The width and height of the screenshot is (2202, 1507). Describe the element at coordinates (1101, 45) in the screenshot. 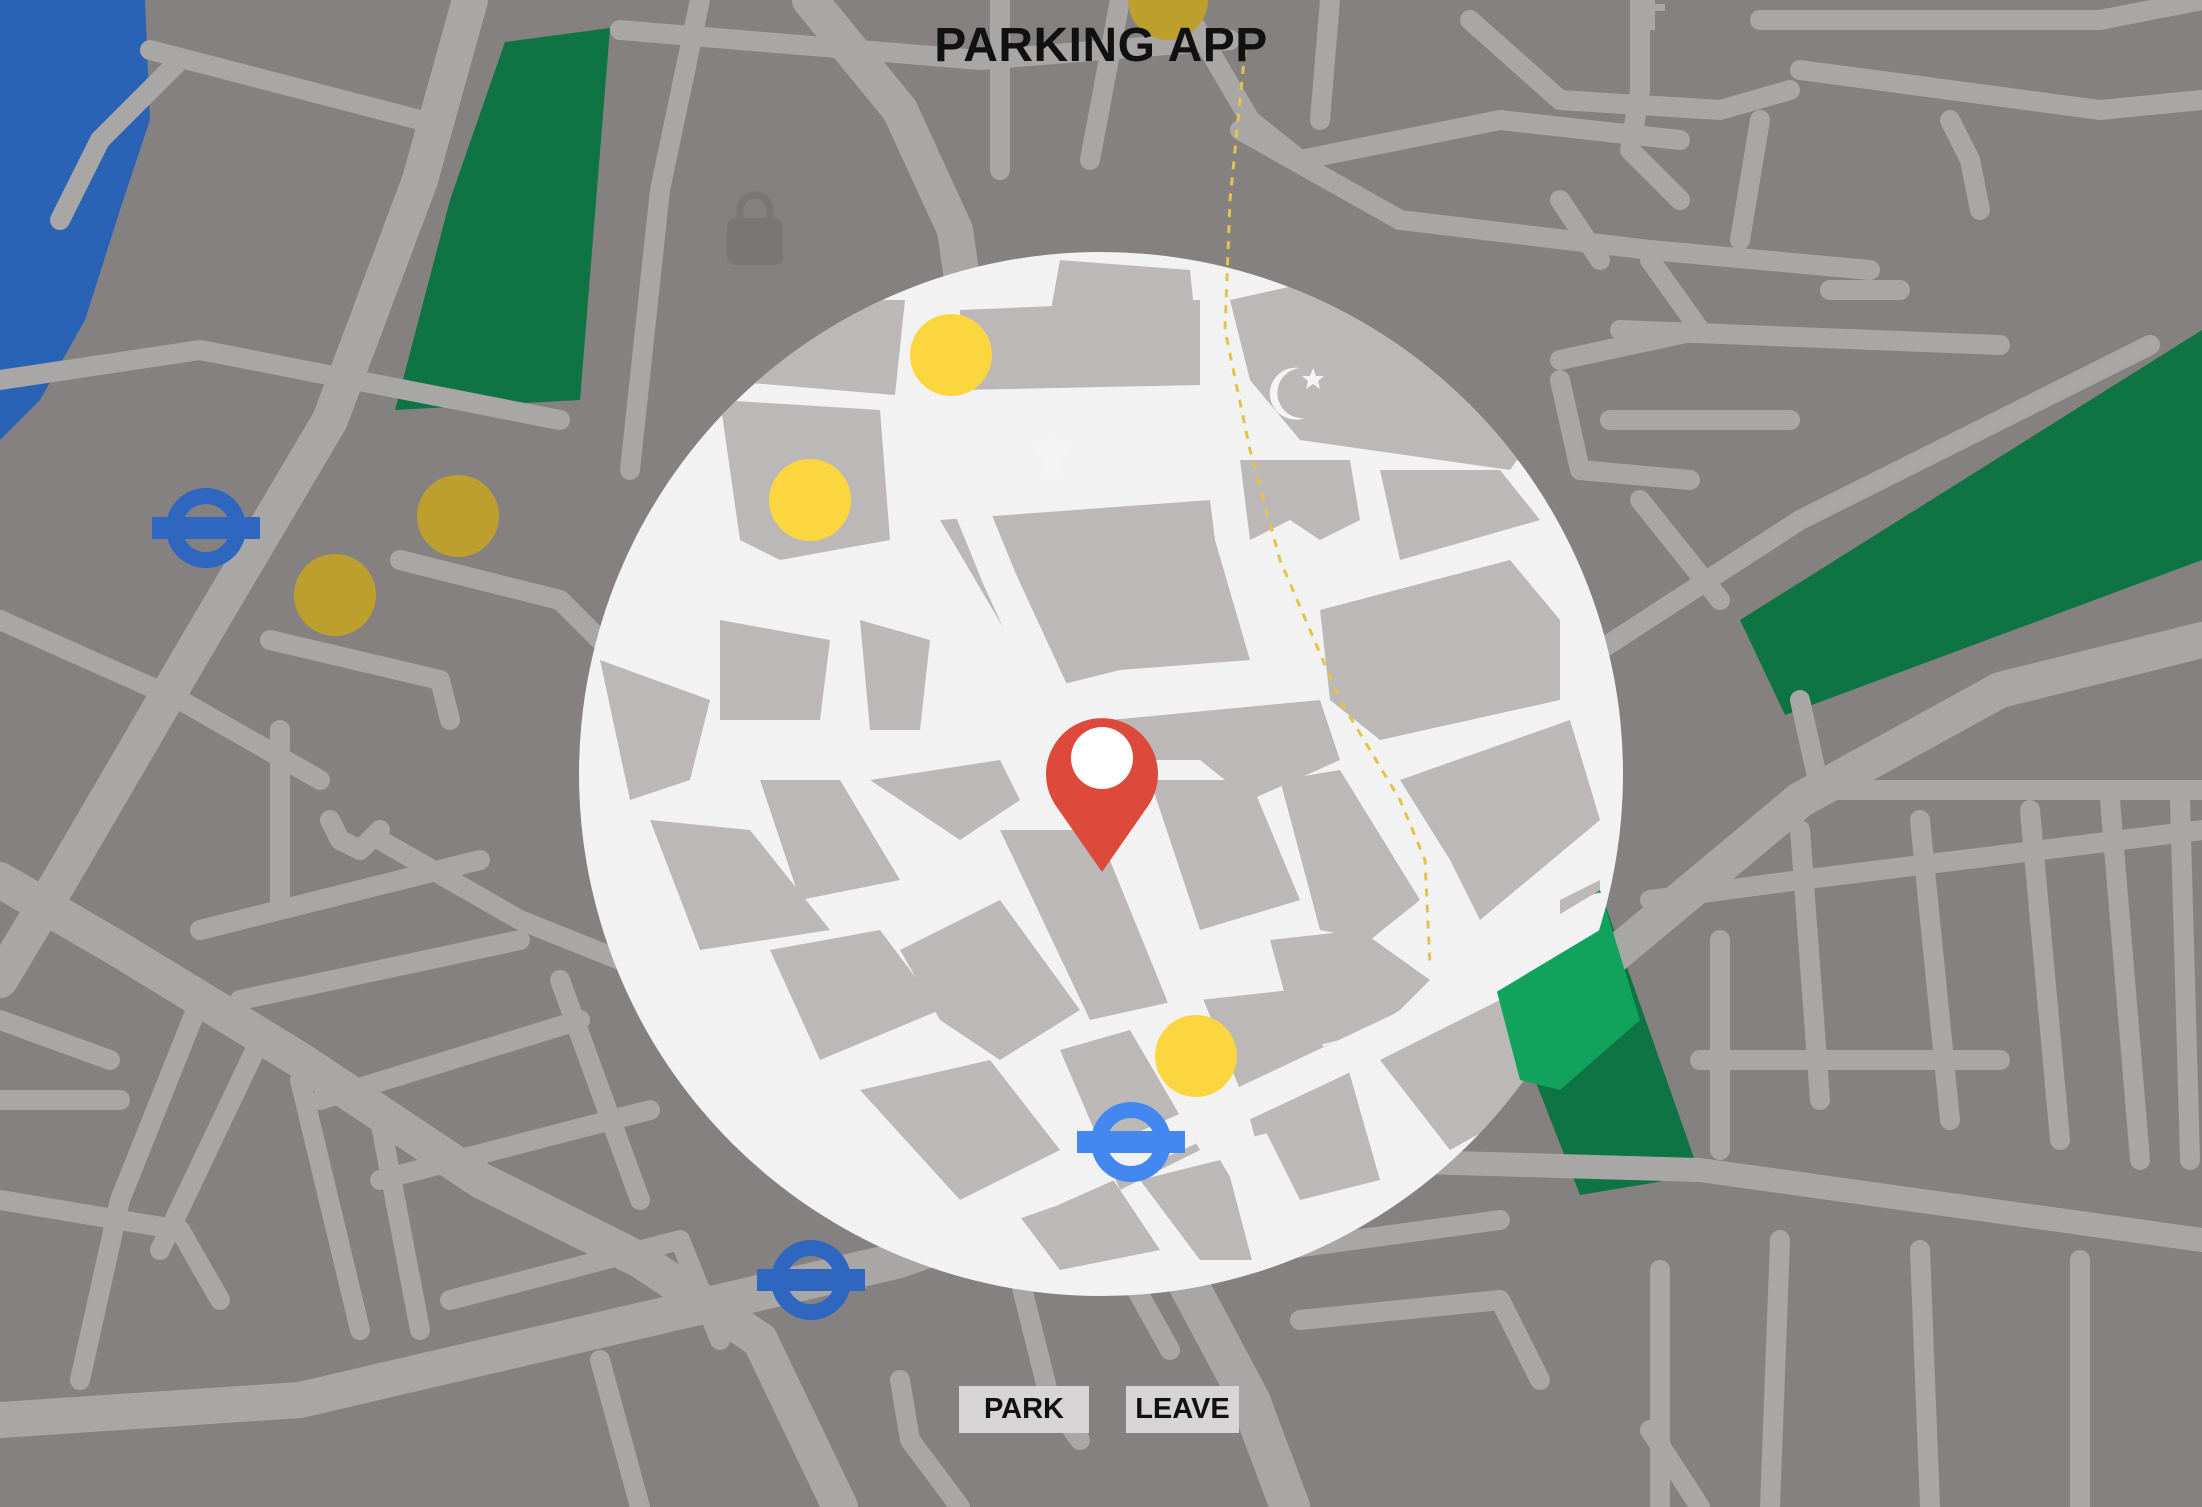

I see `app-title: PARKING APP` at that location.